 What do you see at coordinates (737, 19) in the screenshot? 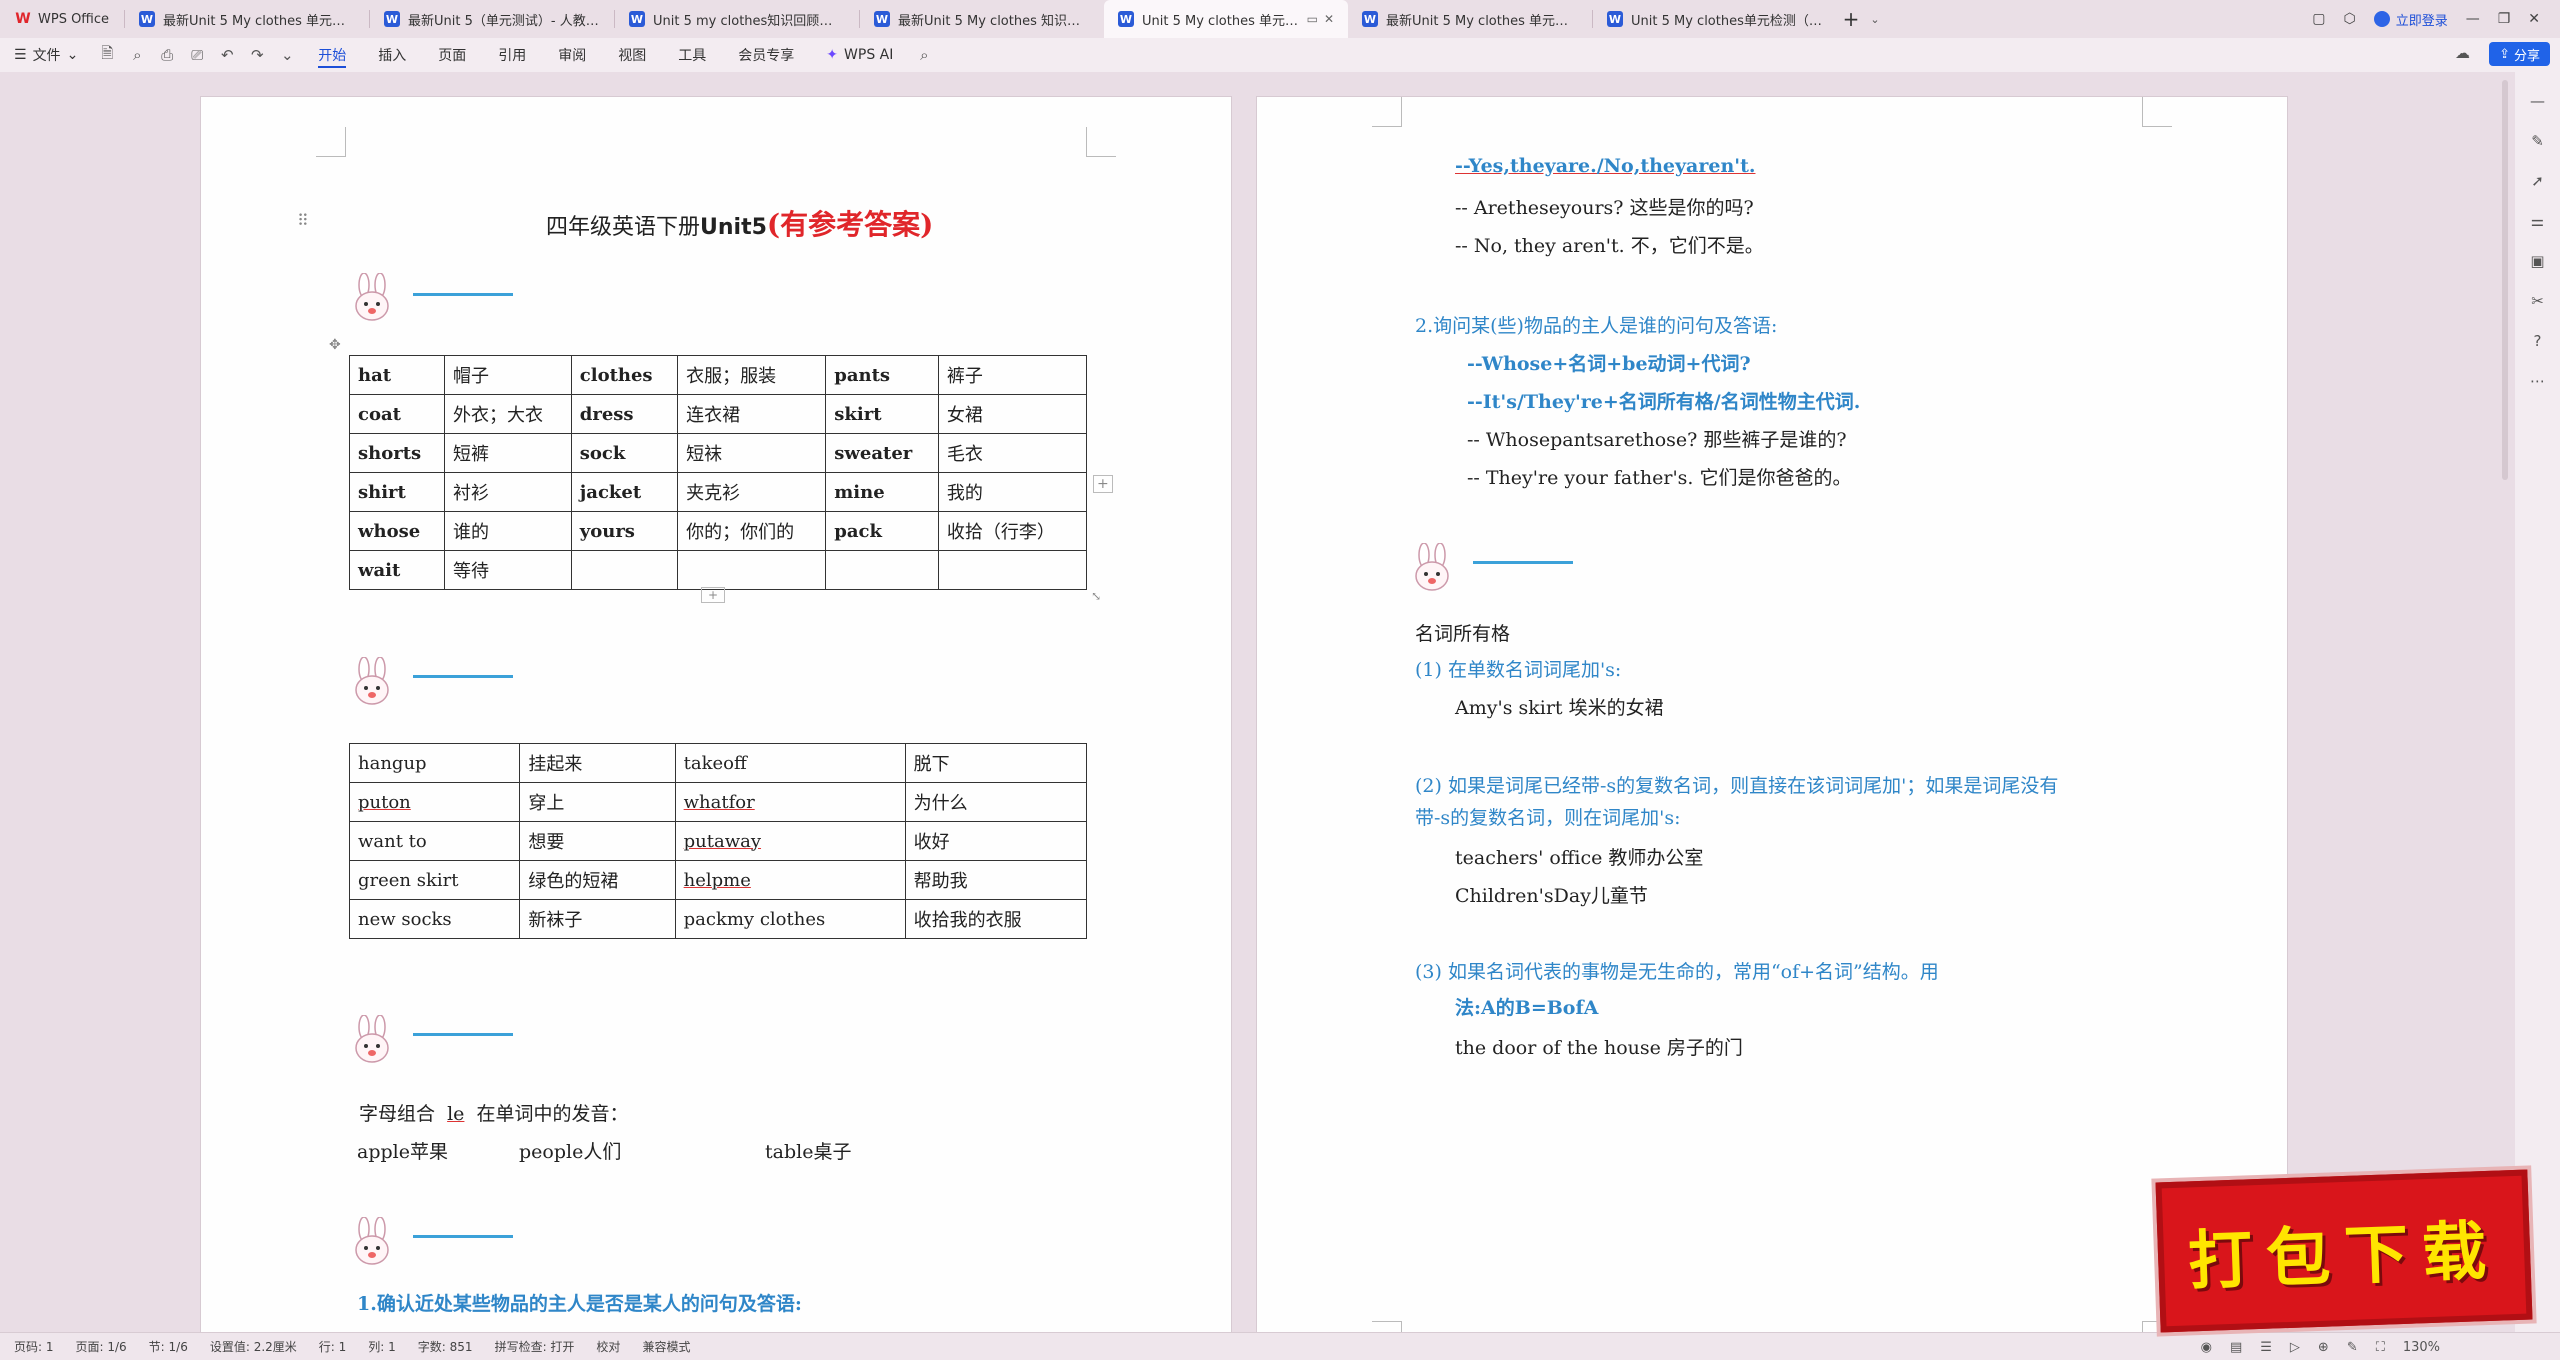
I see `tab-doc: W Unit 5 my clothes知识回顾汇总+练习` at bounding box center [737, 19].